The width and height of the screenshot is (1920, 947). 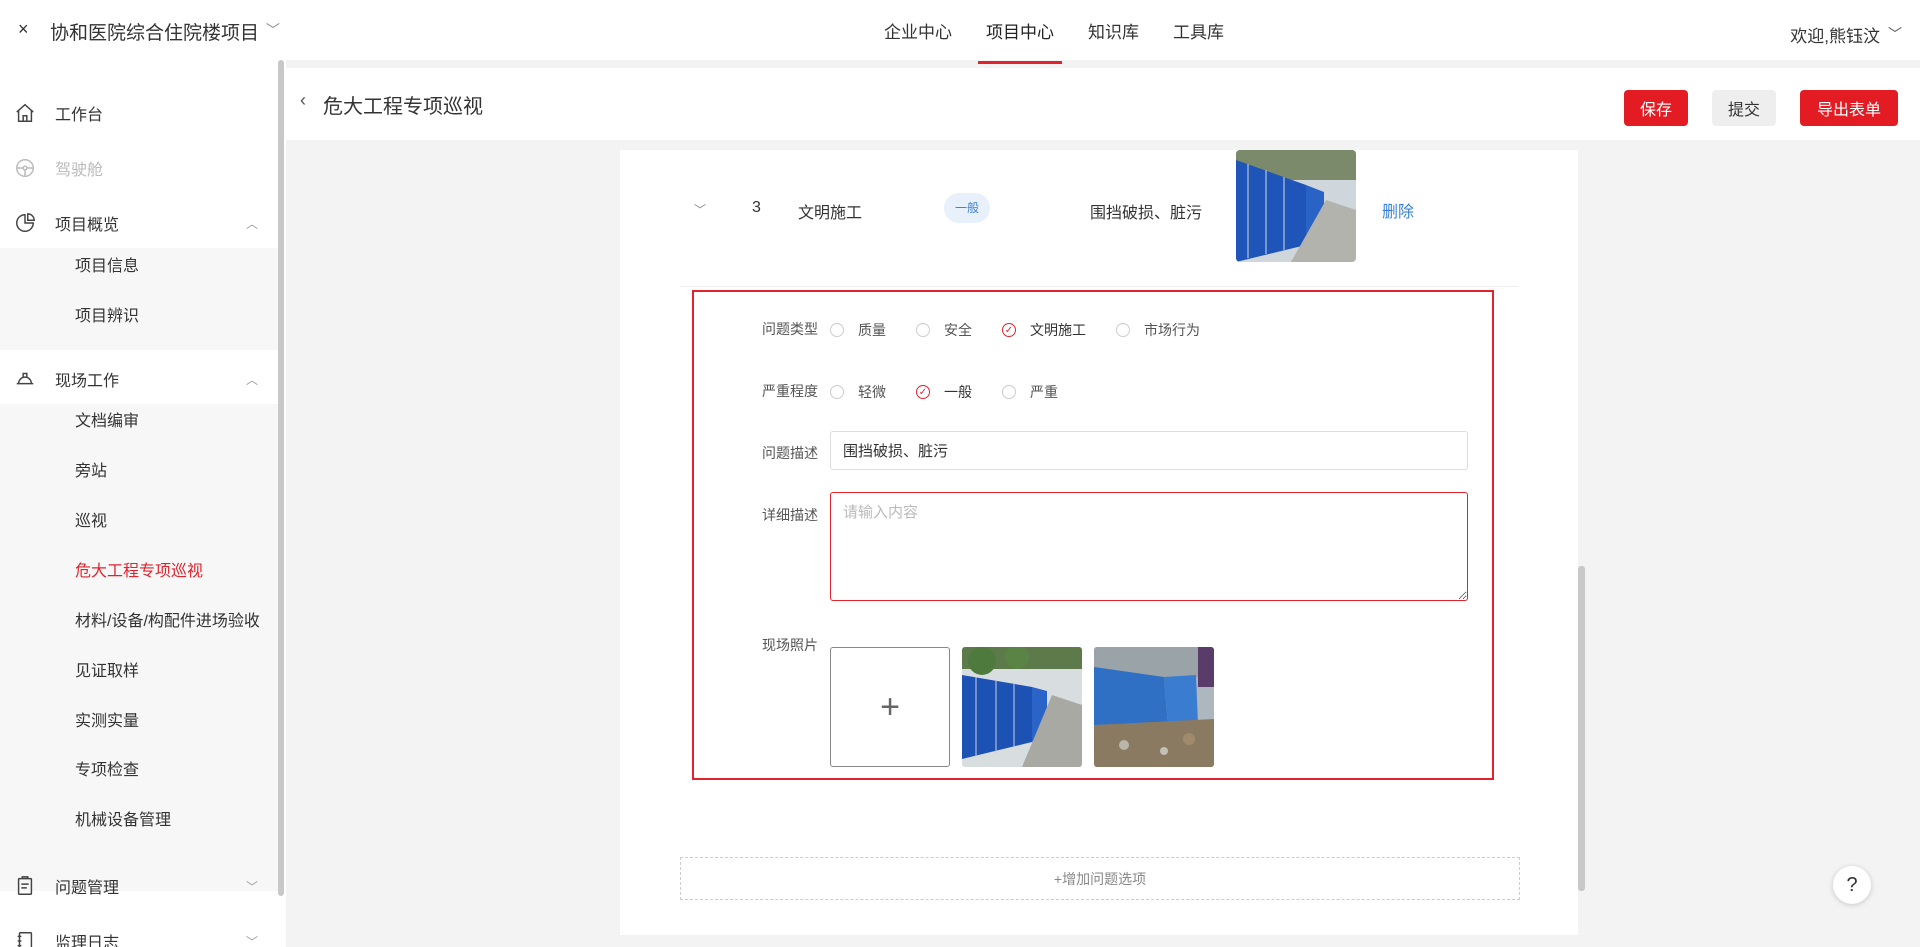 What do you see at coordinates (91, 472) in the screenshot?
I see `sidebar-item-side-station: 旁站` at bounding box center [91, 472].